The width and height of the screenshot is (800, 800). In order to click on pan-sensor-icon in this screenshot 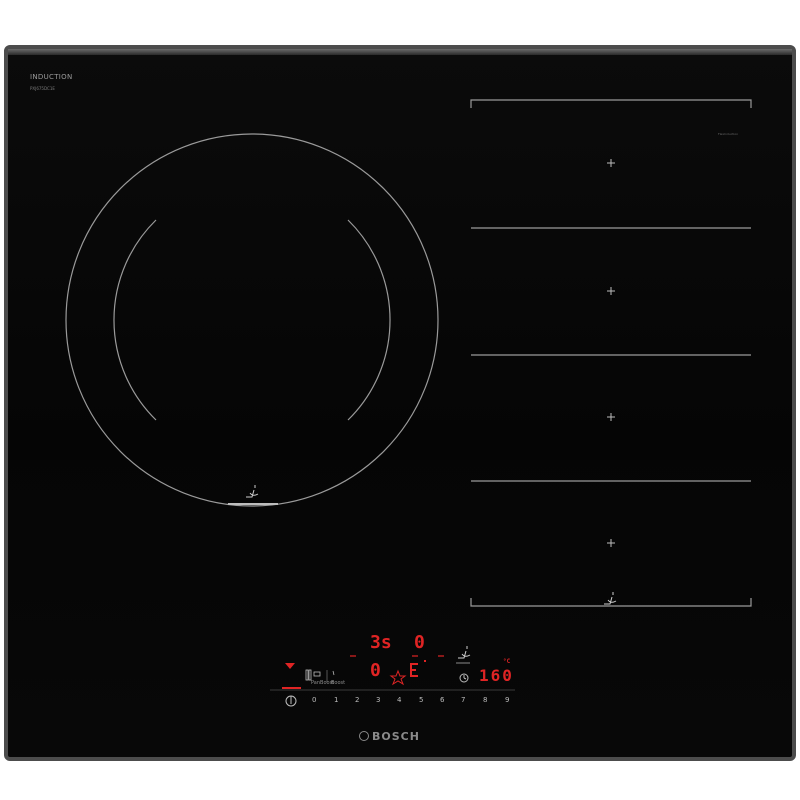, I will do `click(252, 491)`.